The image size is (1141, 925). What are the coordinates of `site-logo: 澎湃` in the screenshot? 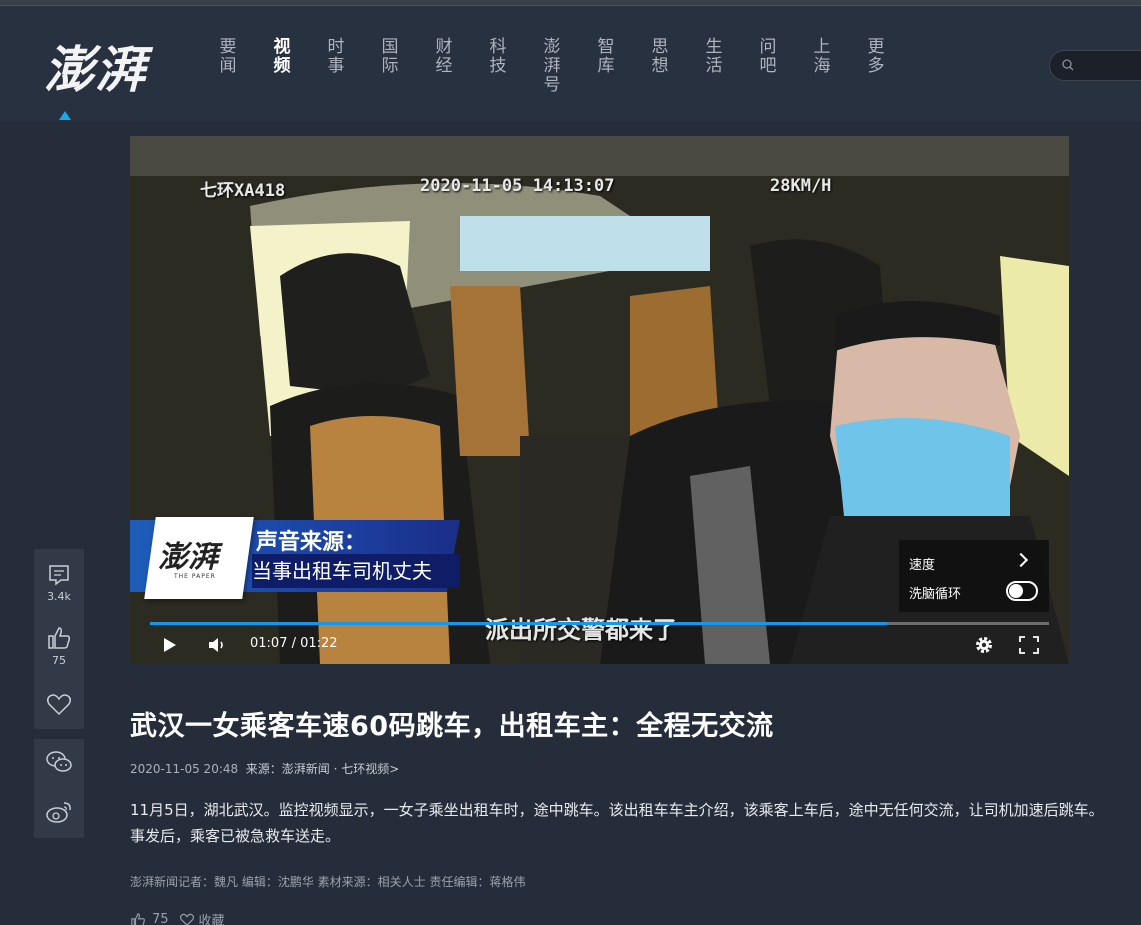 It's located at (95, 66).